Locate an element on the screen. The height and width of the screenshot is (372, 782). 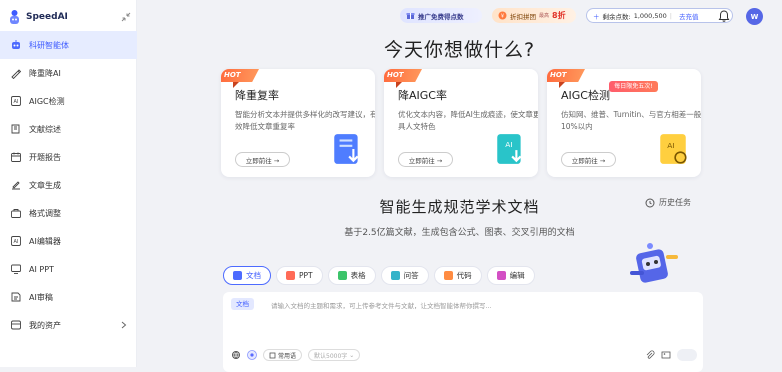
sidebar-item-5: 文章生成 is located at coordinates (68, 185).